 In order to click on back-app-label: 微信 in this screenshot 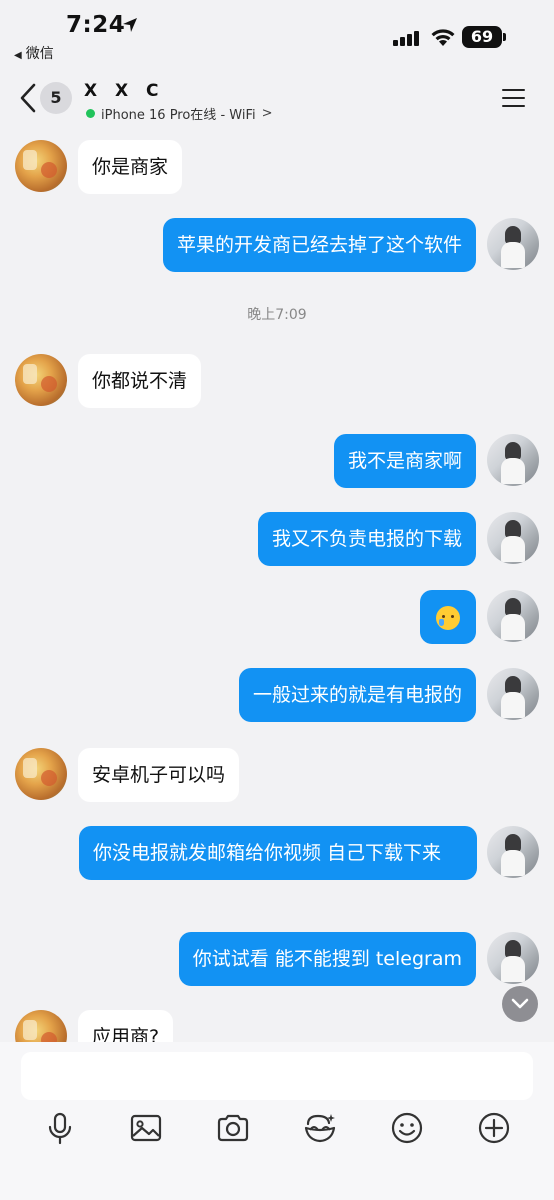, I will do `click(39, 54)`.